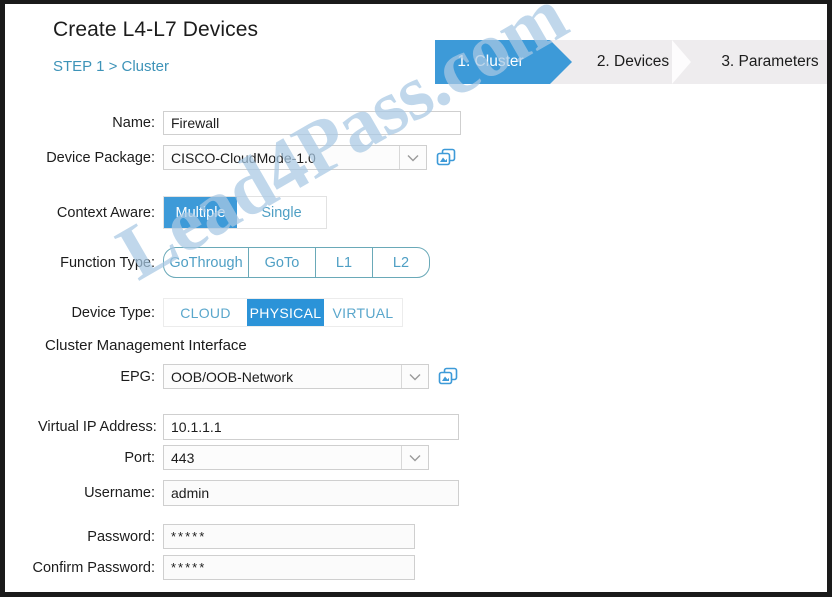 The image size is (832, 597). Describe the element at coordinates (311, 427) in the screenshot. I see `virtual-ip-input: 10.1.1.1` at that location.